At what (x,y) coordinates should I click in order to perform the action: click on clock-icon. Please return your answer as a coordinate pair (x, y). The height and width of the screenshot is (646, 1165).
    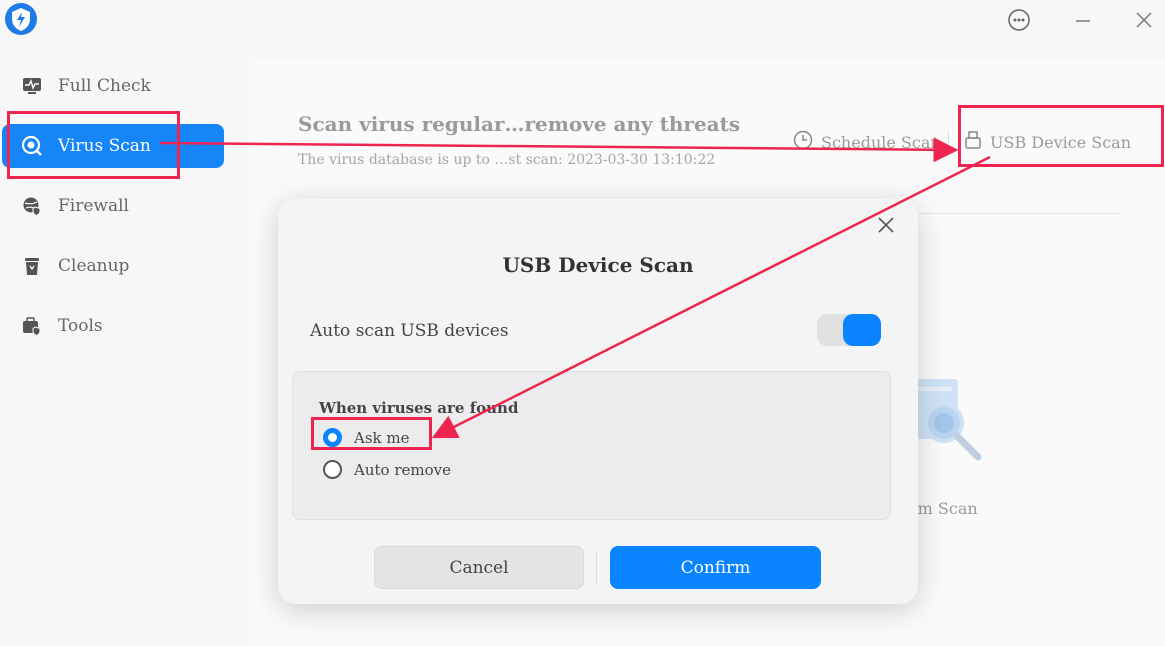
    Looking at the image, I should click on (803, 142).